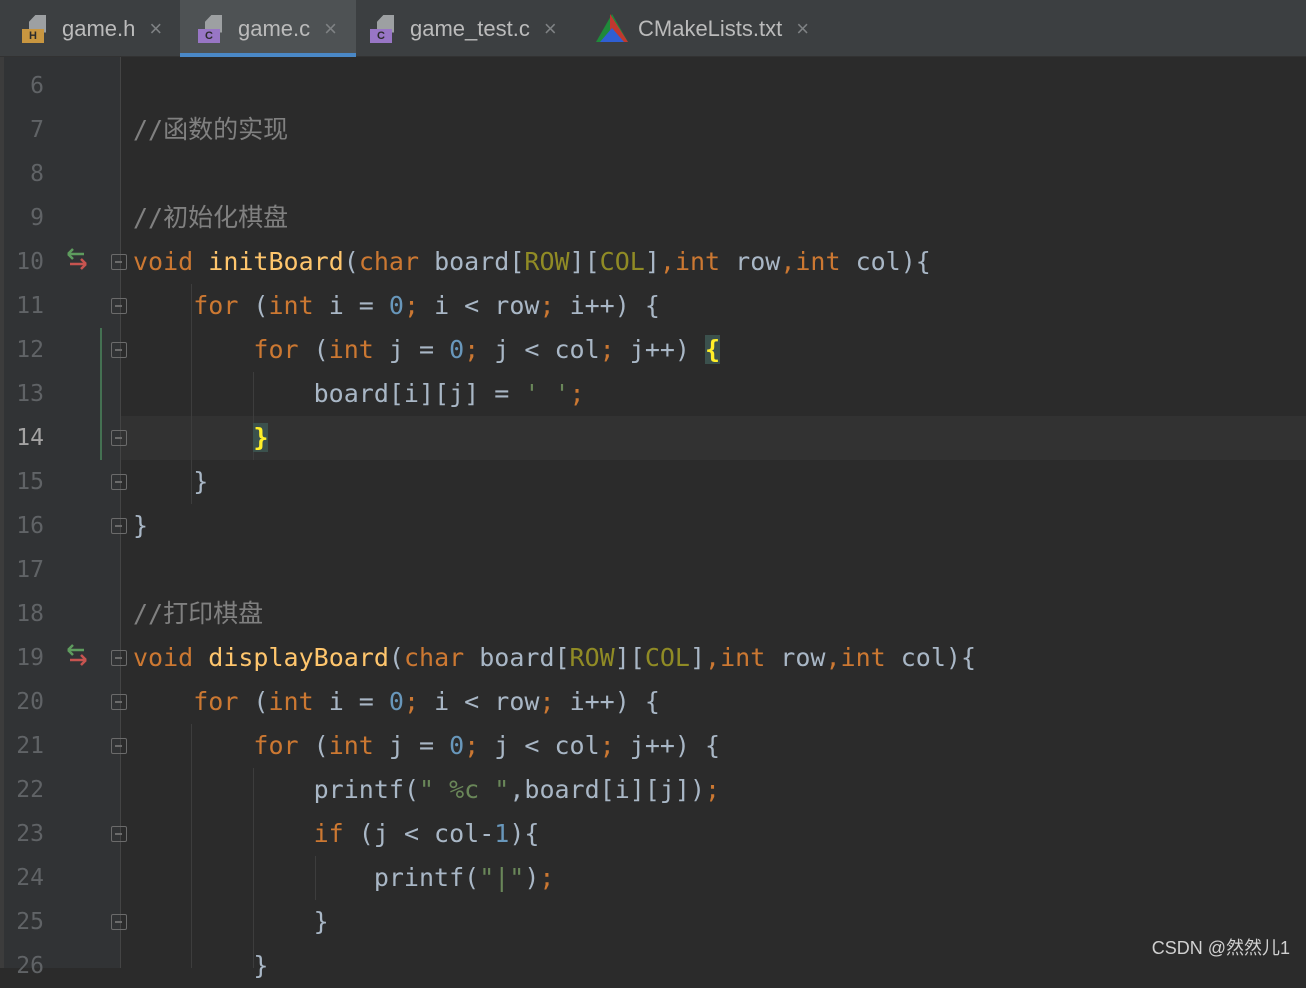 The image size is (1306, 988). I want to click on line-number: 21, so click(30, 746).